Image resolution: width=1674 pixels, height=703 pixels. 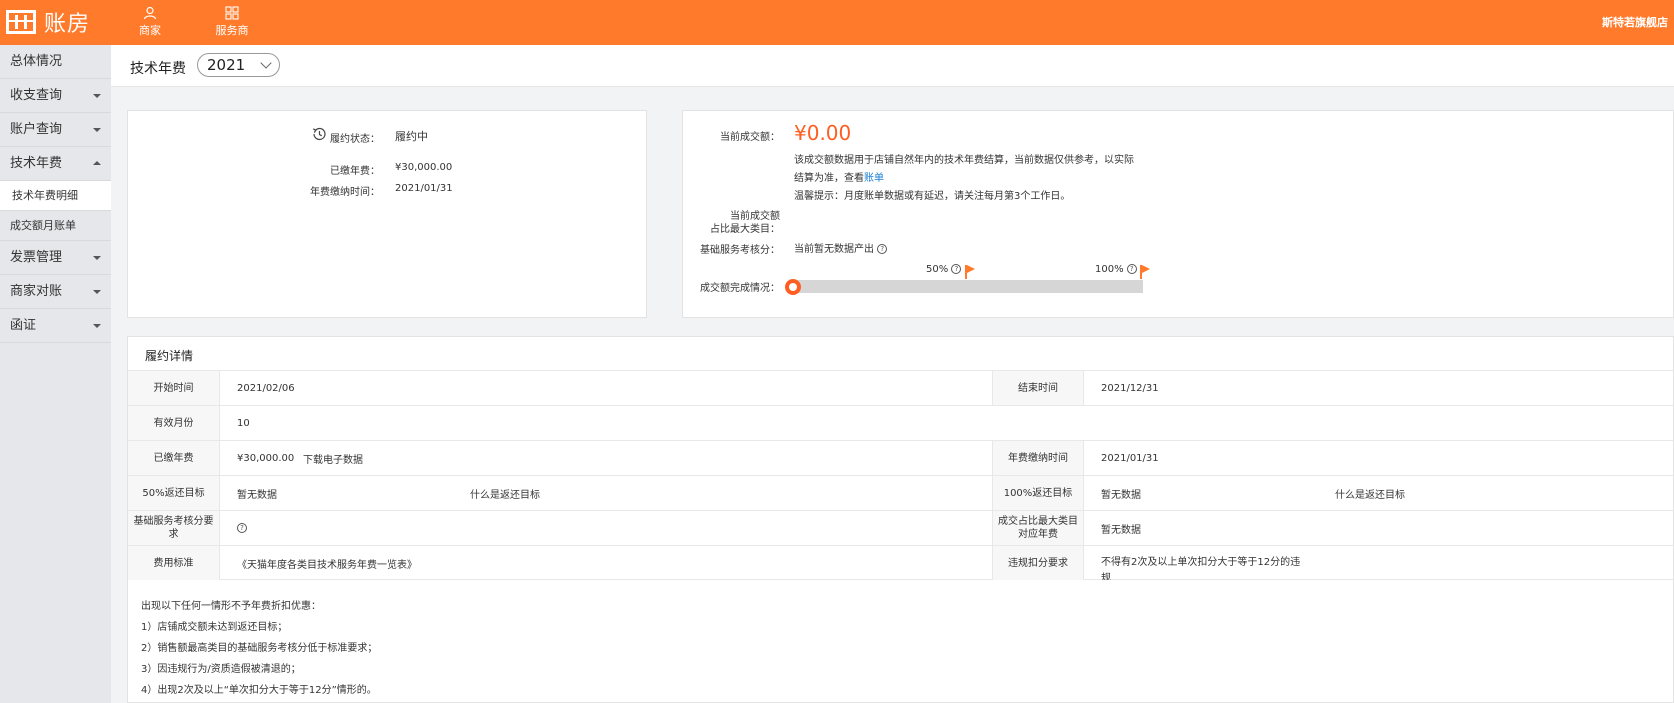 I want to click on flag-100-icon, so click(x=1145, y=272).